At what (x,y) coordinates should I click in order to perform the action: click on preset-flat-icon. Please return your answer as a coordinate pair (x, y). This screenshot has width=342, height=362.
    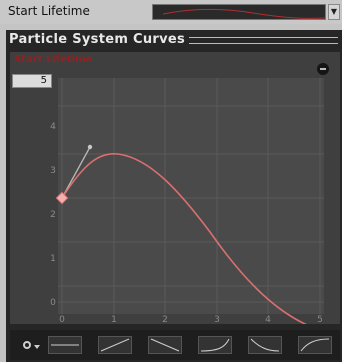
    Looking at the image, I should click on (65, 345).